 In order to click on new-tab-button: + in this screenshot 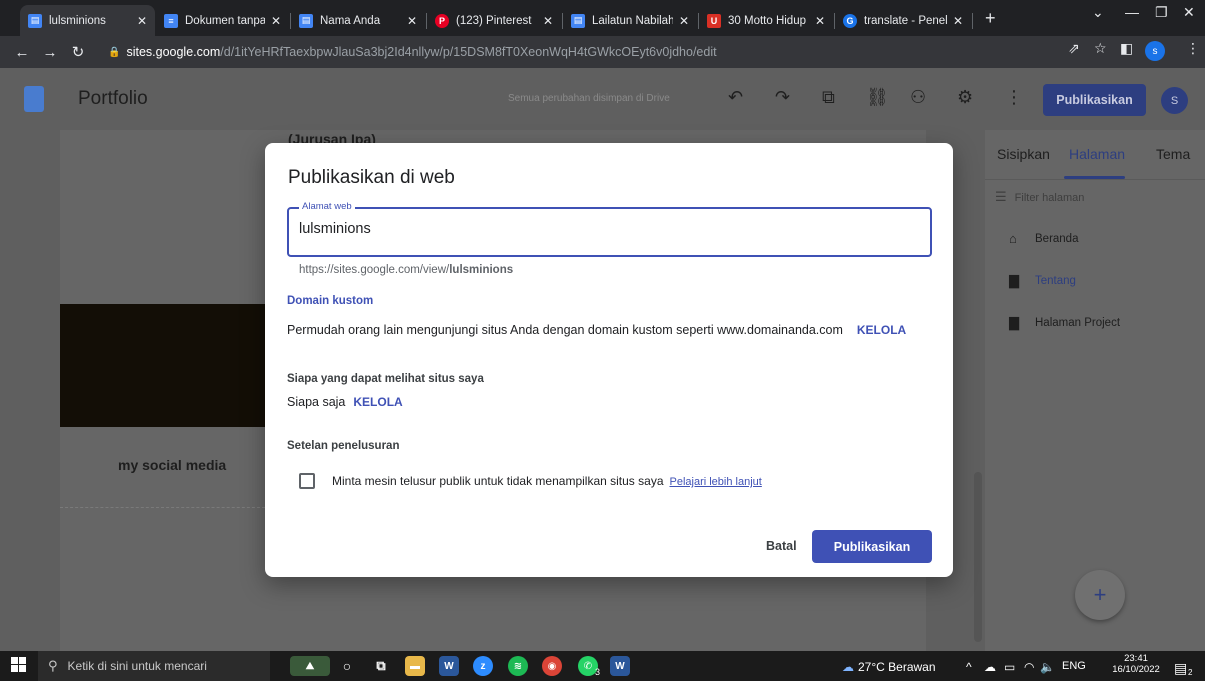, I will do `click(990, 18)`.